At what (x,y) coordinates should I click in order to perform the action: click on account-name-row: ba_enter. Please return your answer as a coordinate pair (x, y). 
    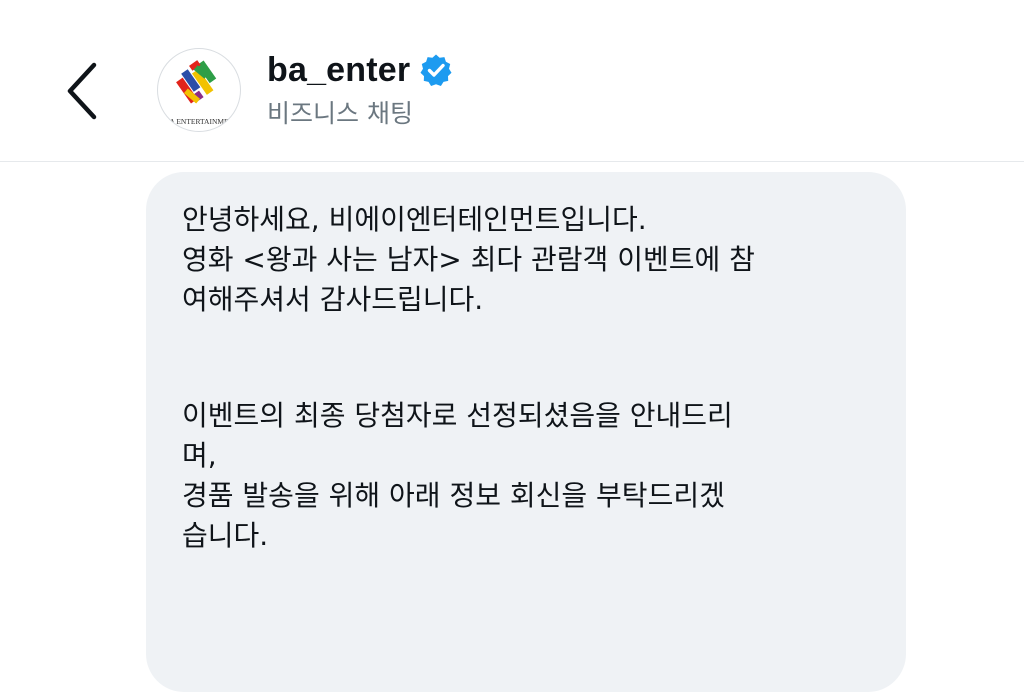
    Looking at the image, I should click on (360, 70).